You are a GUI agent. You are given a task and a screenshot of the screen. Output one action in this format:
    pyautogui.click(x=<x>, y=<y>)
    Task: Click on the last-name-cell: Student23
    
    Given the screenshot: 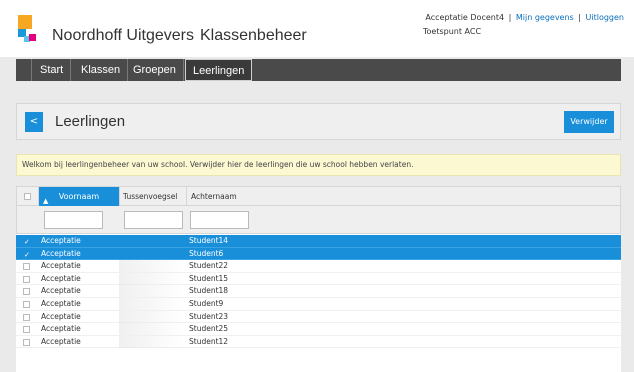 What is the action you would take?
    pyautogui.click(x=209, y=316)
    